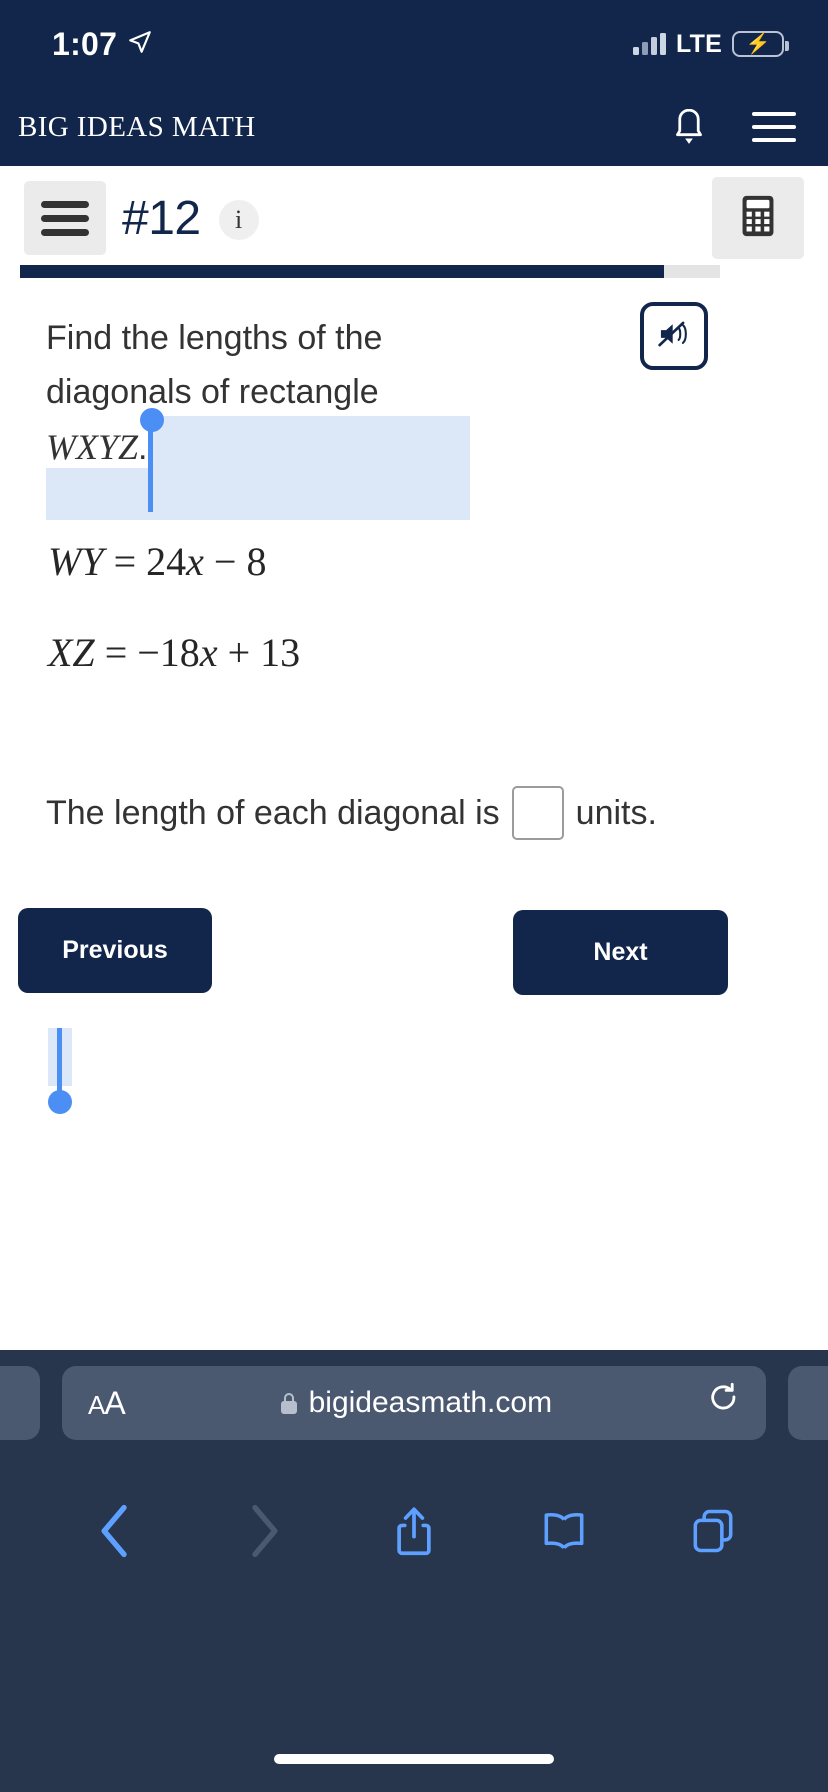 This screenshot has width=828, height=1792. What do you see at coordinates (140, 44) in the screenshot?
I see `location-arrow-icon` at bounding box center [140, 44].